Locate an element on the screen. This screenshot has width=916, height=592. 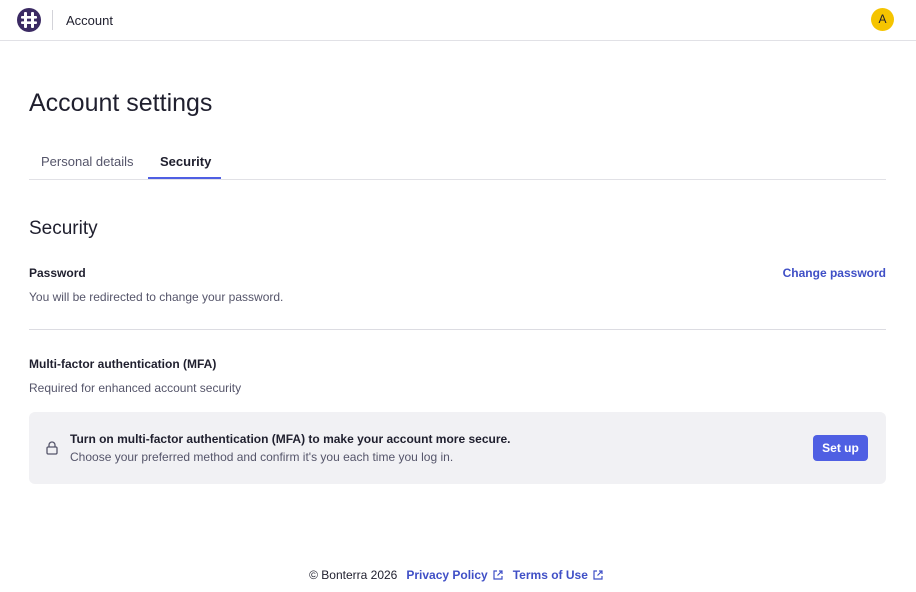
top-bar: Account A is located at coordinates (458, 20).